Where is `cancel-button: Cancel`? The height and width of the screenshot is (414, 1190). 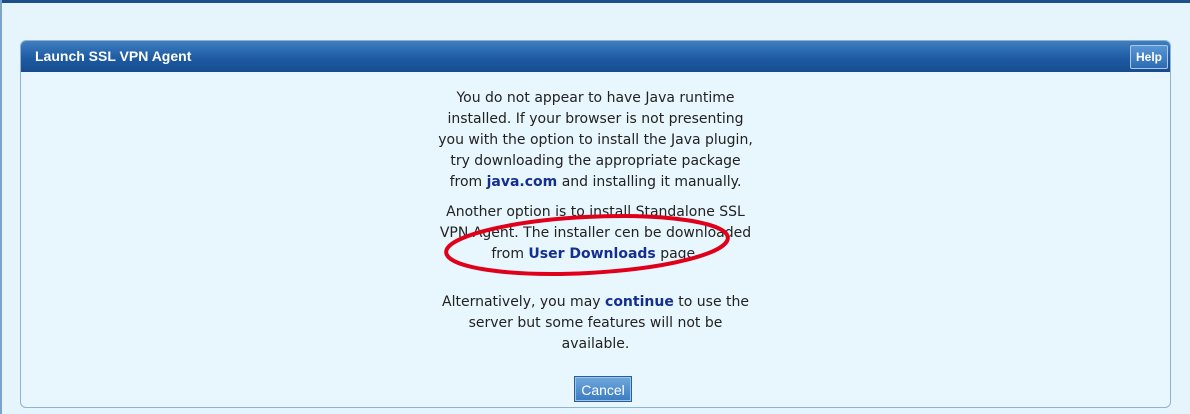
cancel-button: Cancel is located at coordinates (603, 389).